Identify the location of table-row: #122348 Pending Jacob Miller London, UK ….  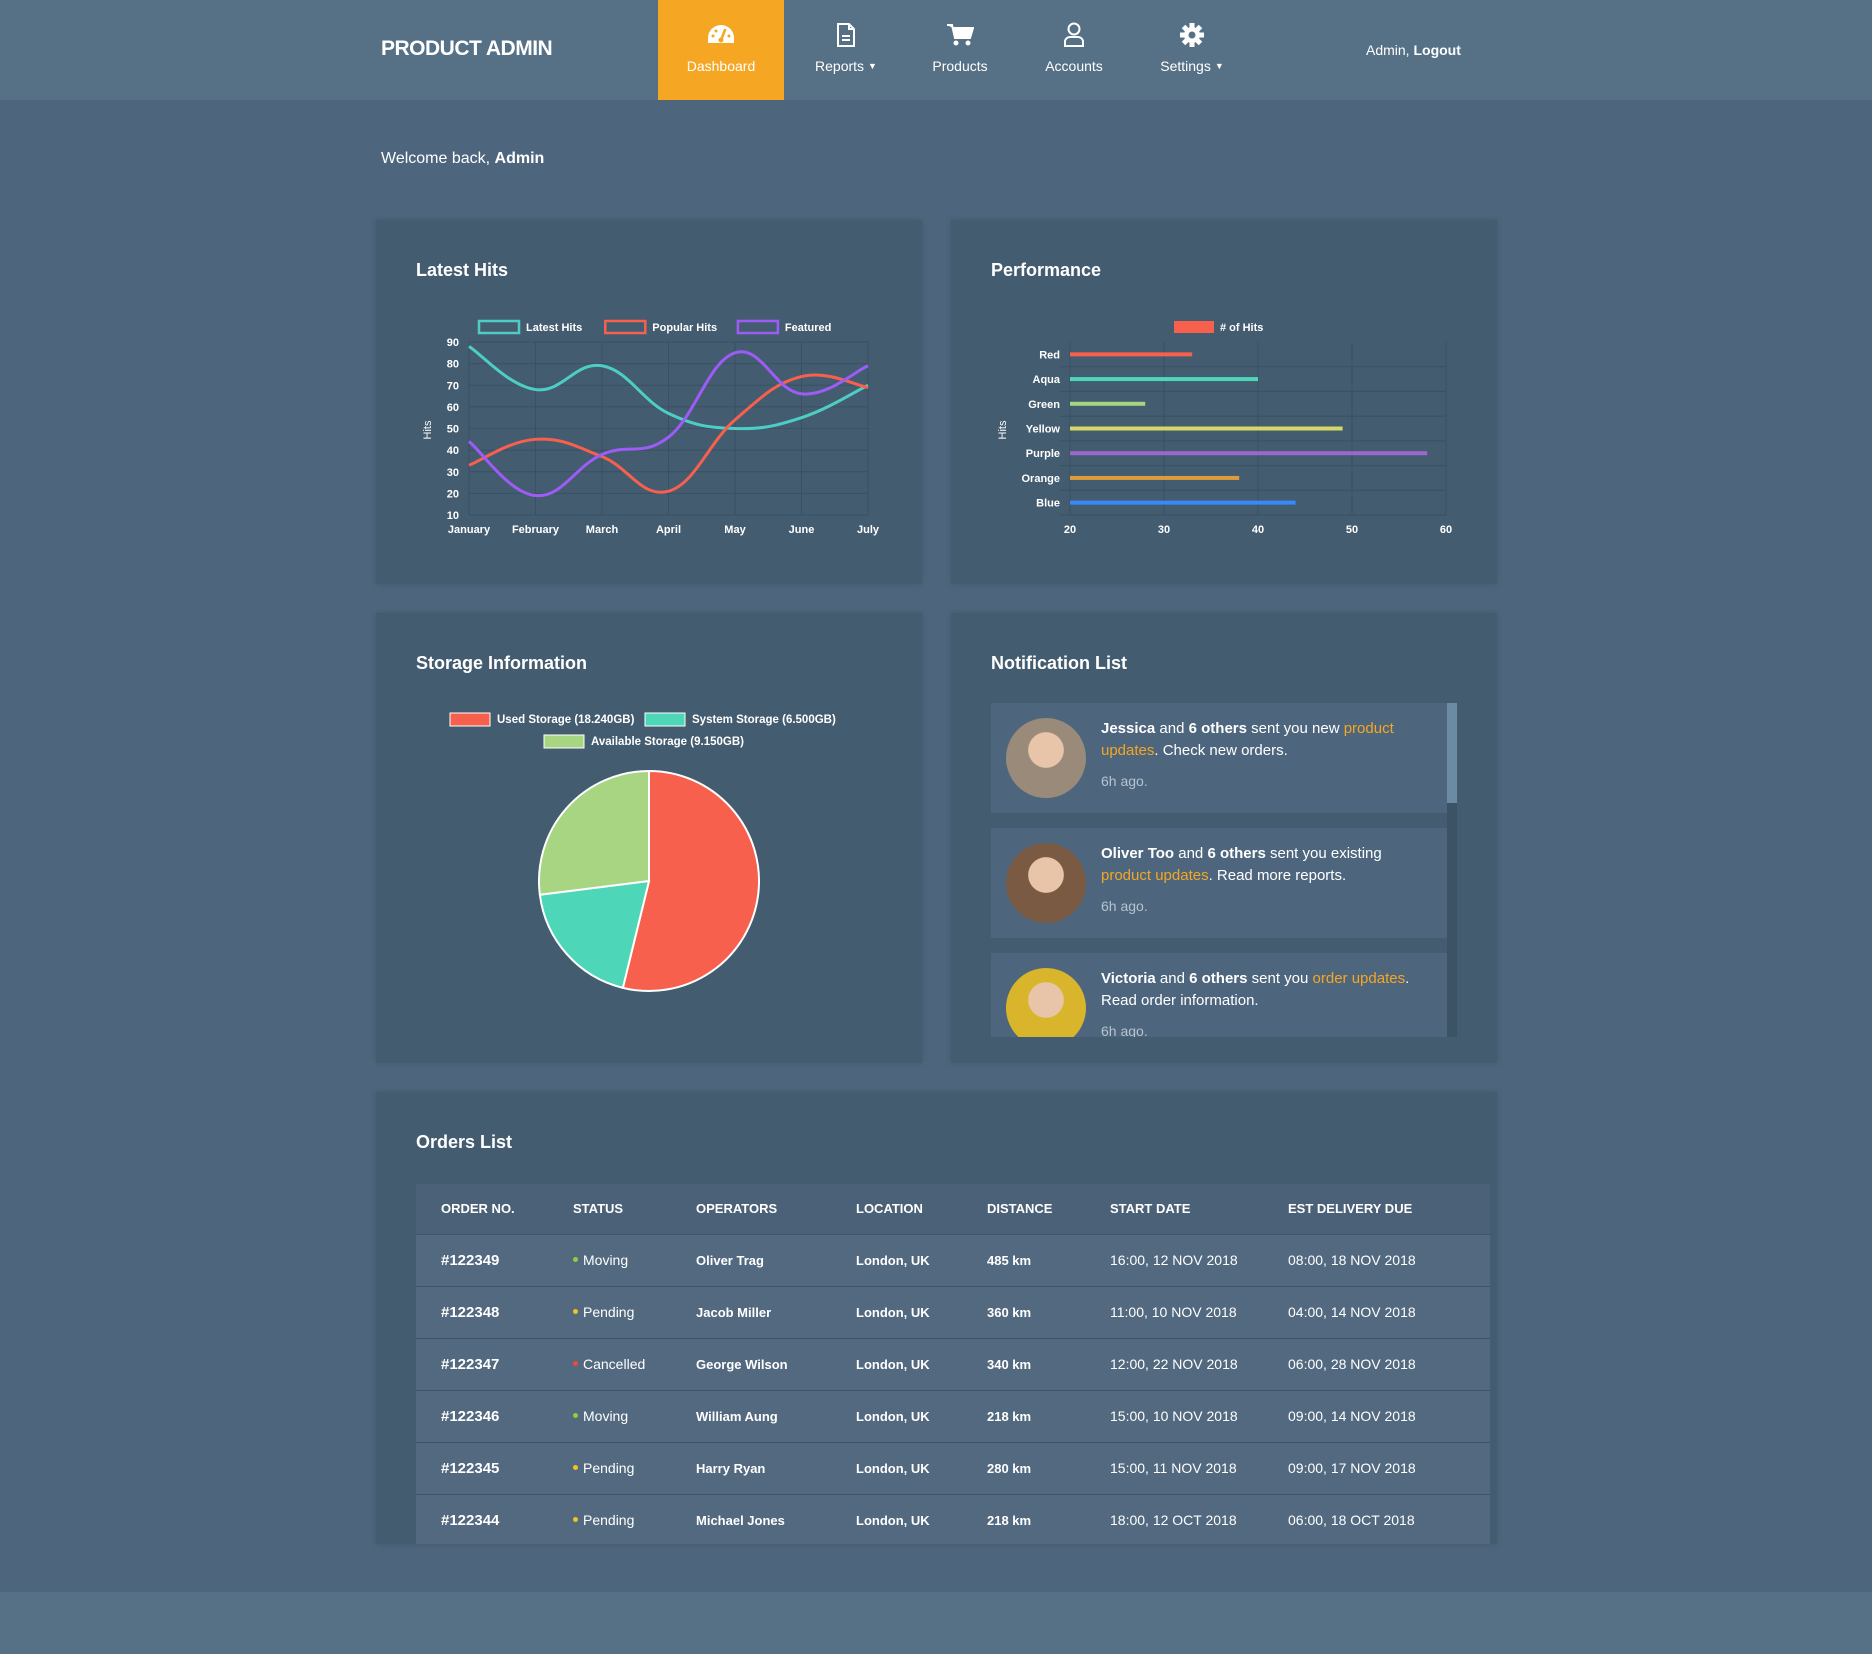
(953, 1312).